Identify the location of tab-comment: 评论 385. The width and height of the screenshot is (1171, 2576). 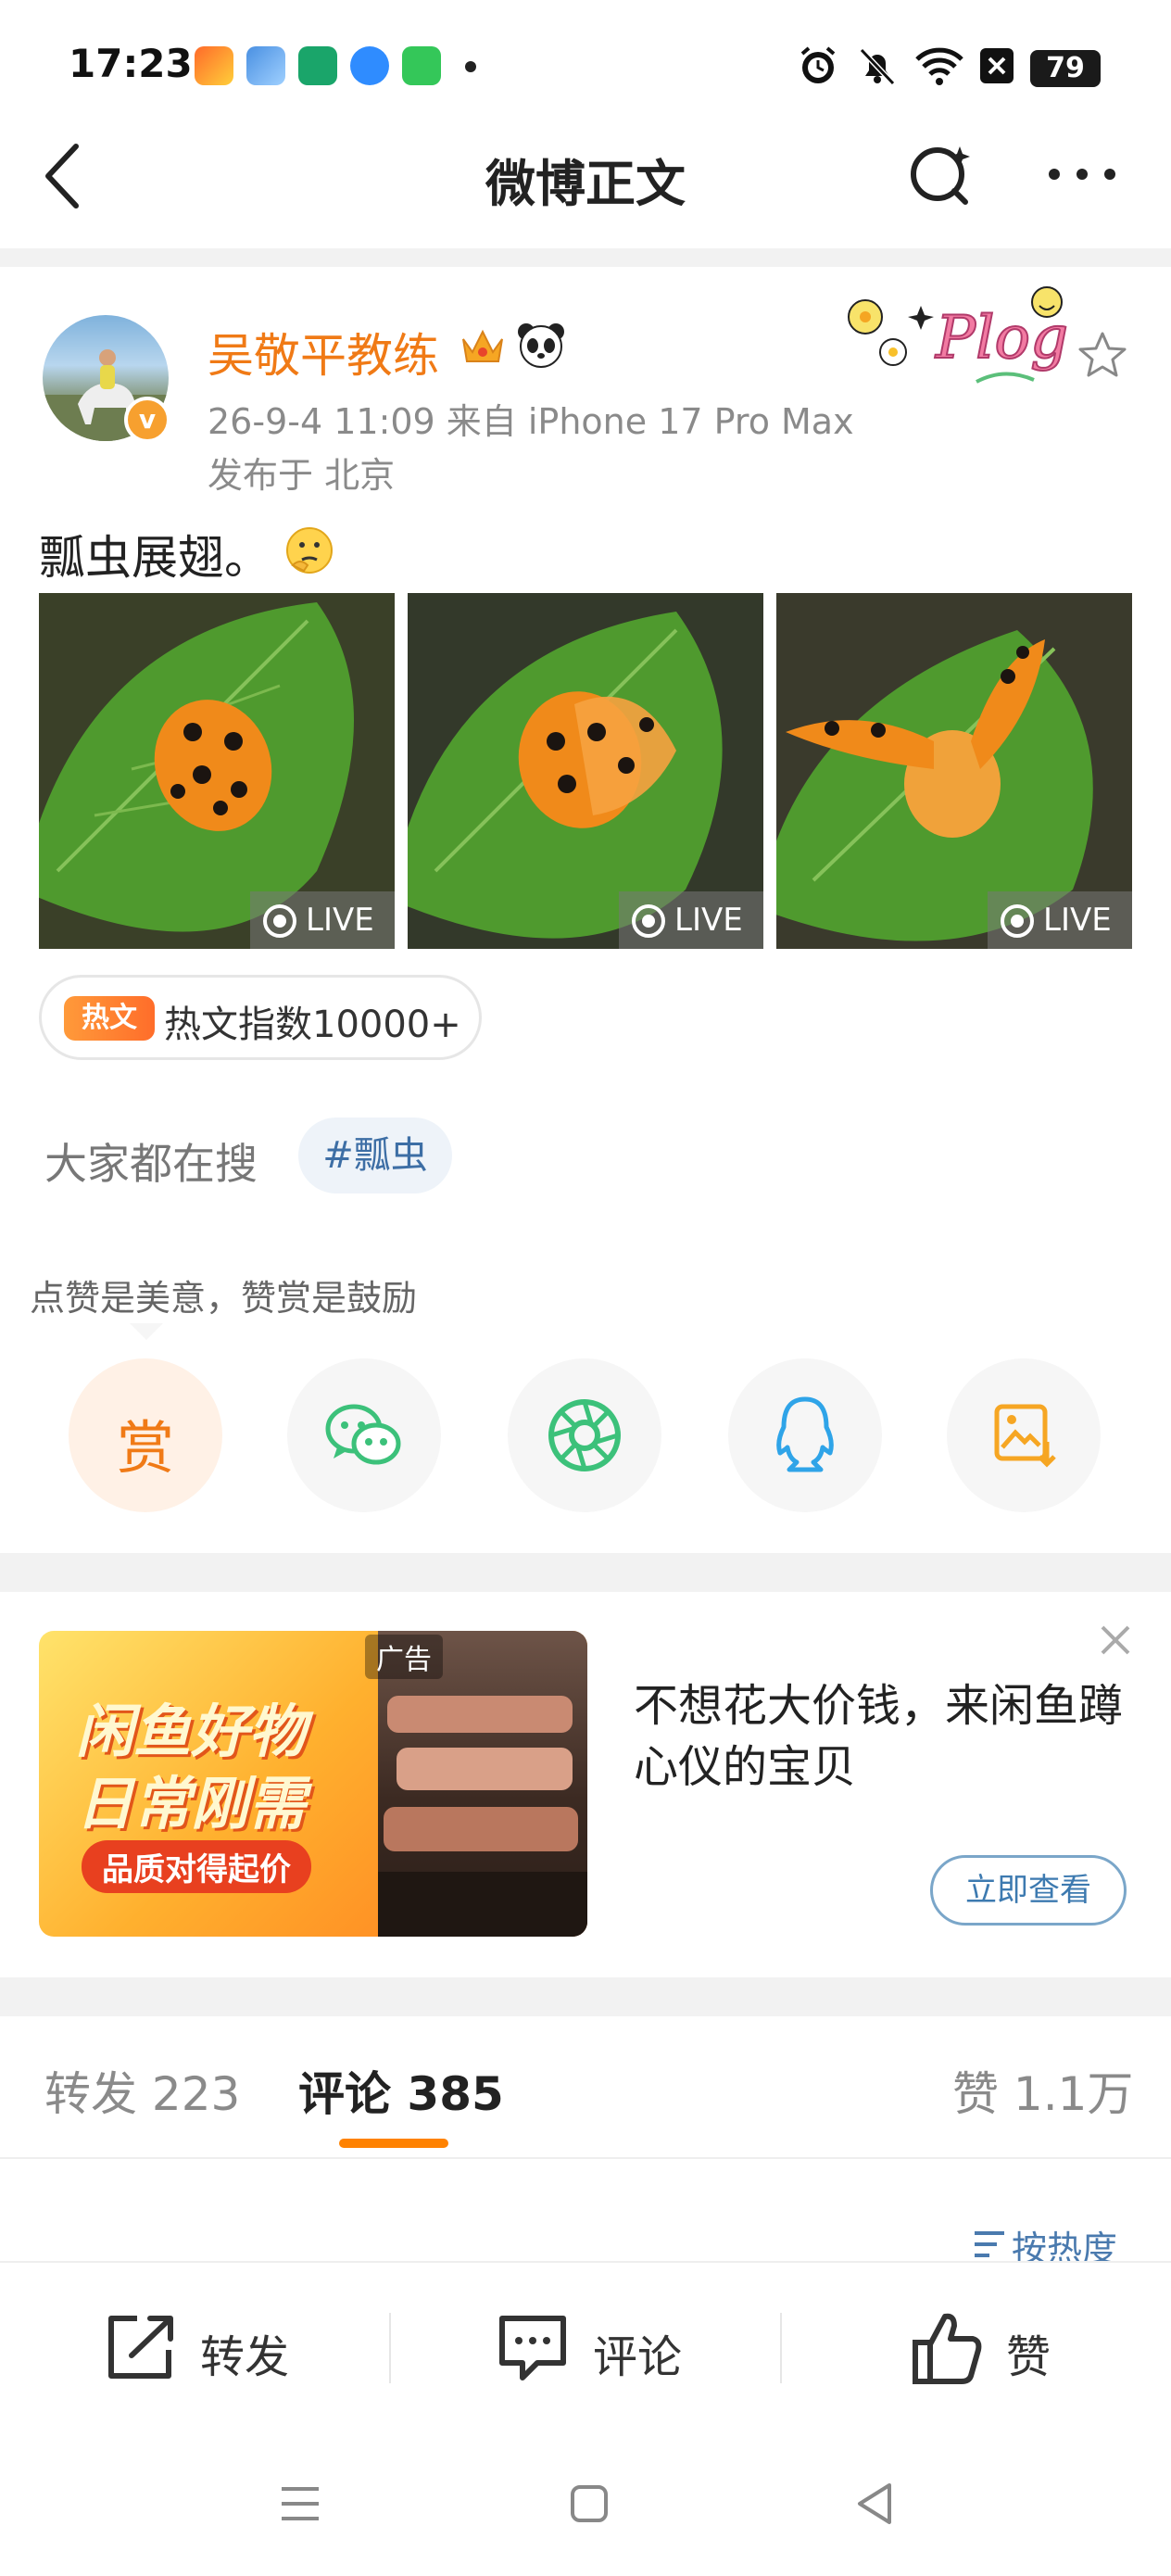
(401, 2091).